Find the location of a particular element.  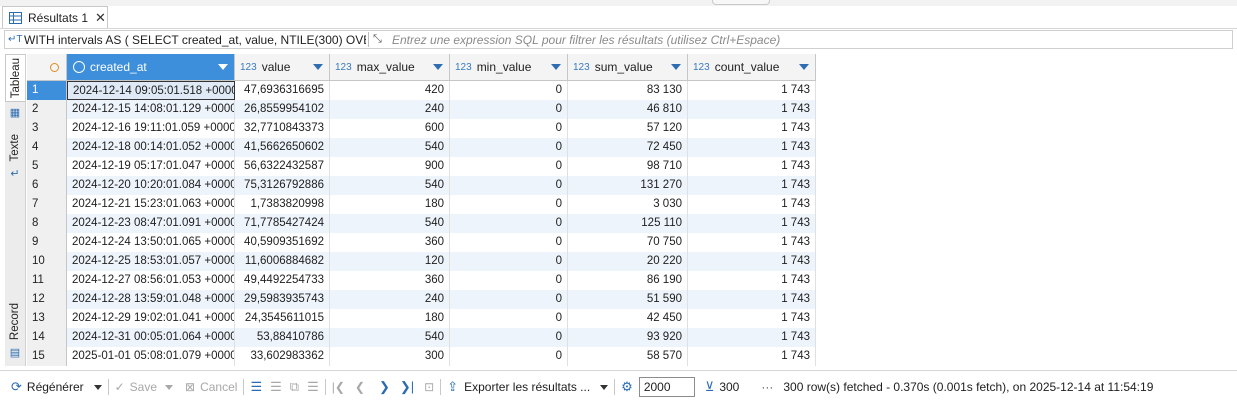

cell-value: 53,88410786 is located at coordinates (282, 337).